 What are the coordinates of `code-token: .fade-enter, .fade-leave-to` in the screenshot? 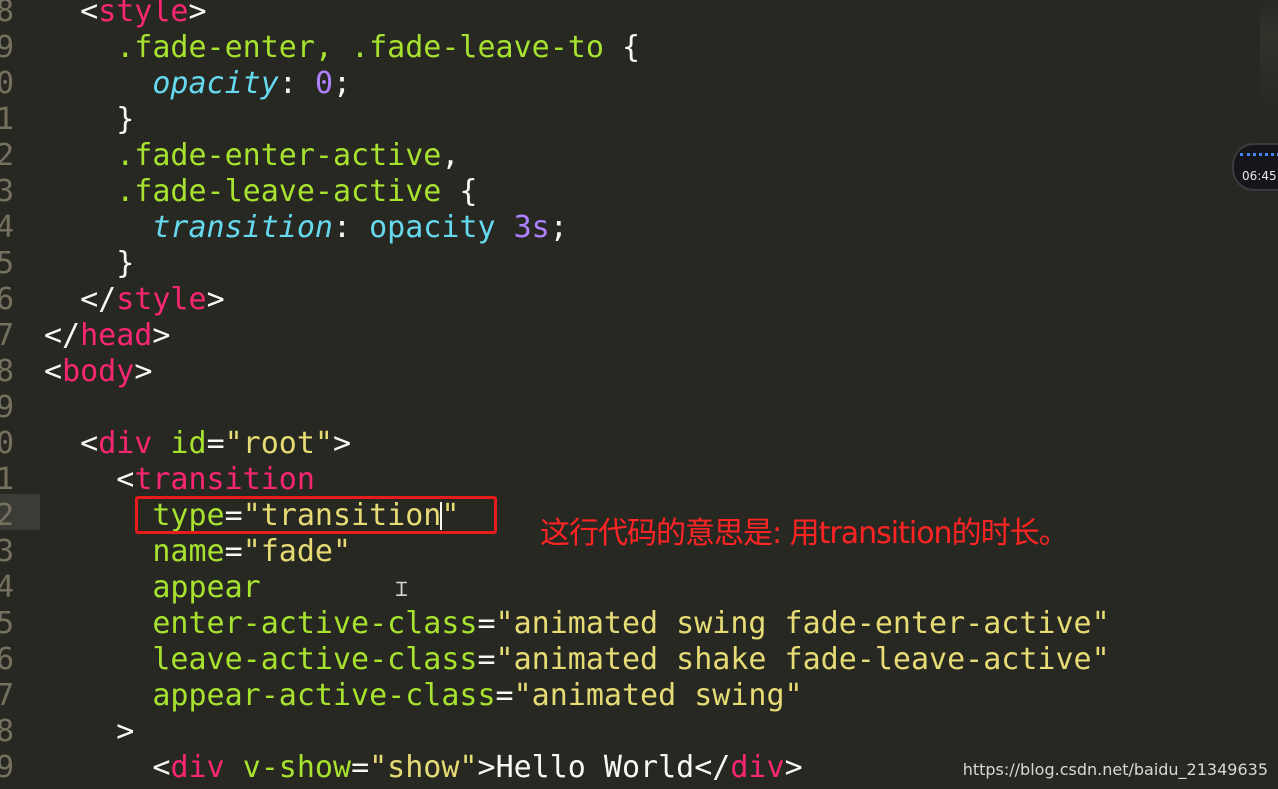 It's located at (369, 47).